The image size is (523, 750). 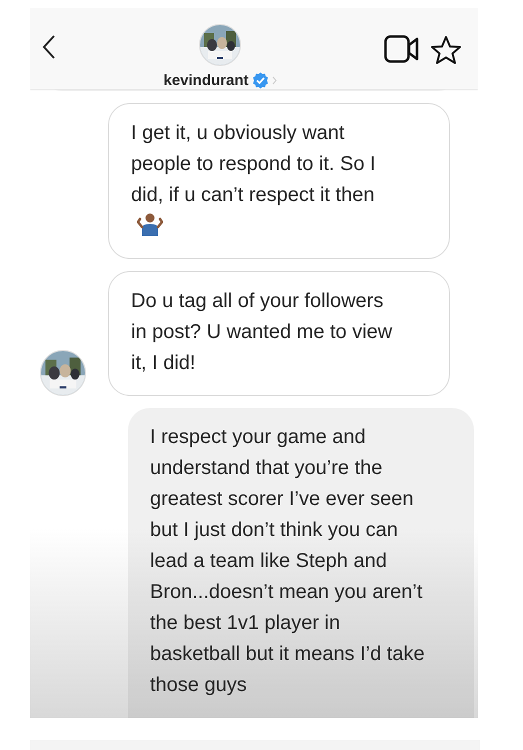 I want to click on username: kevindurant, so click(x=206, y=80).